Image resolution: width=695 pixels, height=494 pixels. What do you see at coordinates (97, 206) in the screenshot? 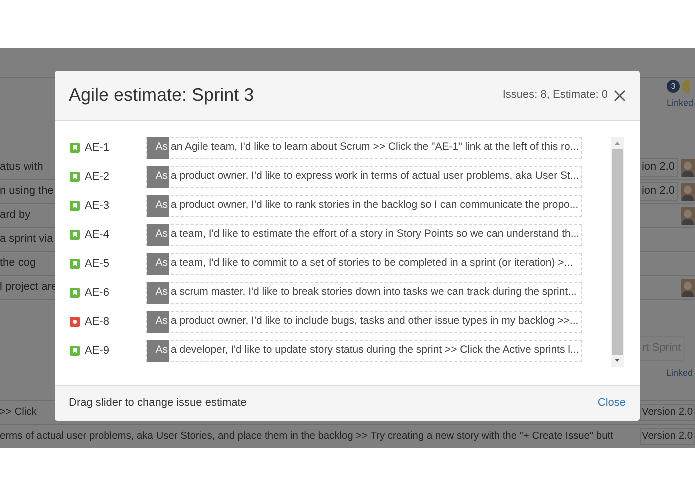
I see `issue-key: AE-3` at bounding box center [97, 206].